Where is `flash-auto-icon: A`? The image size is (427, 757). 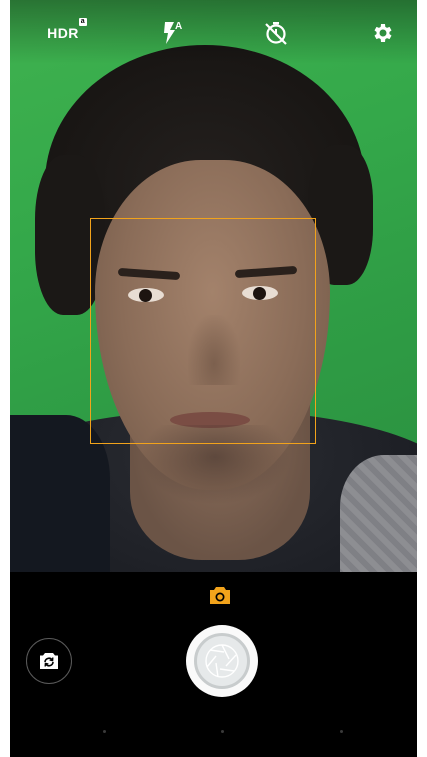
flash-auto-icon: A is located at coordinates (173, 32).